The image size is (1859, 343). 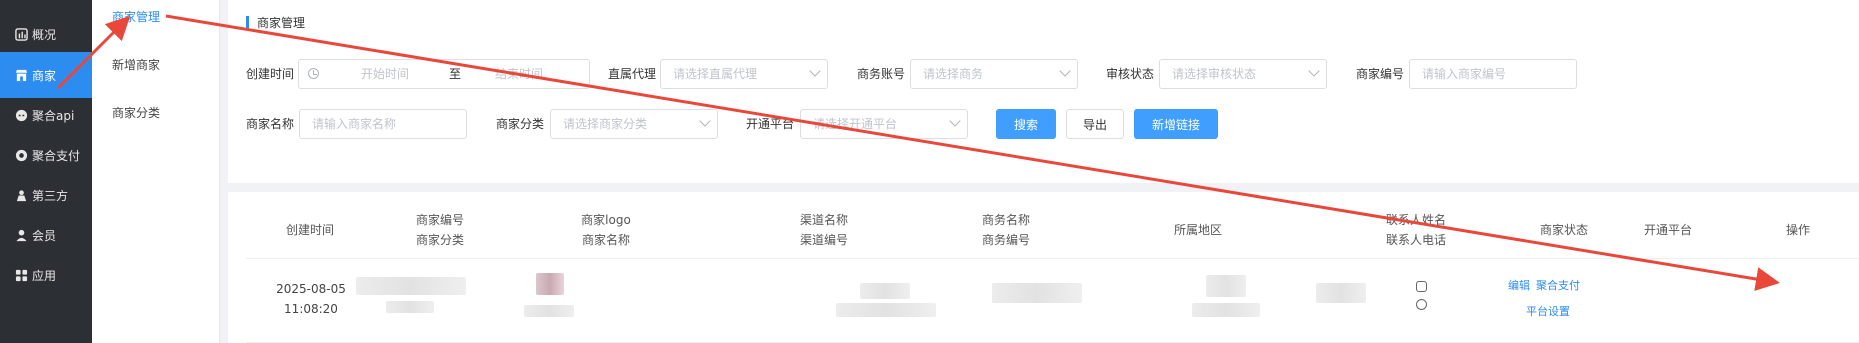 What do you see at coordinates (439, 230) in the screenshot?
I see `col-header-code: 商家编号 商家分类` at bounding box center [439, 230].